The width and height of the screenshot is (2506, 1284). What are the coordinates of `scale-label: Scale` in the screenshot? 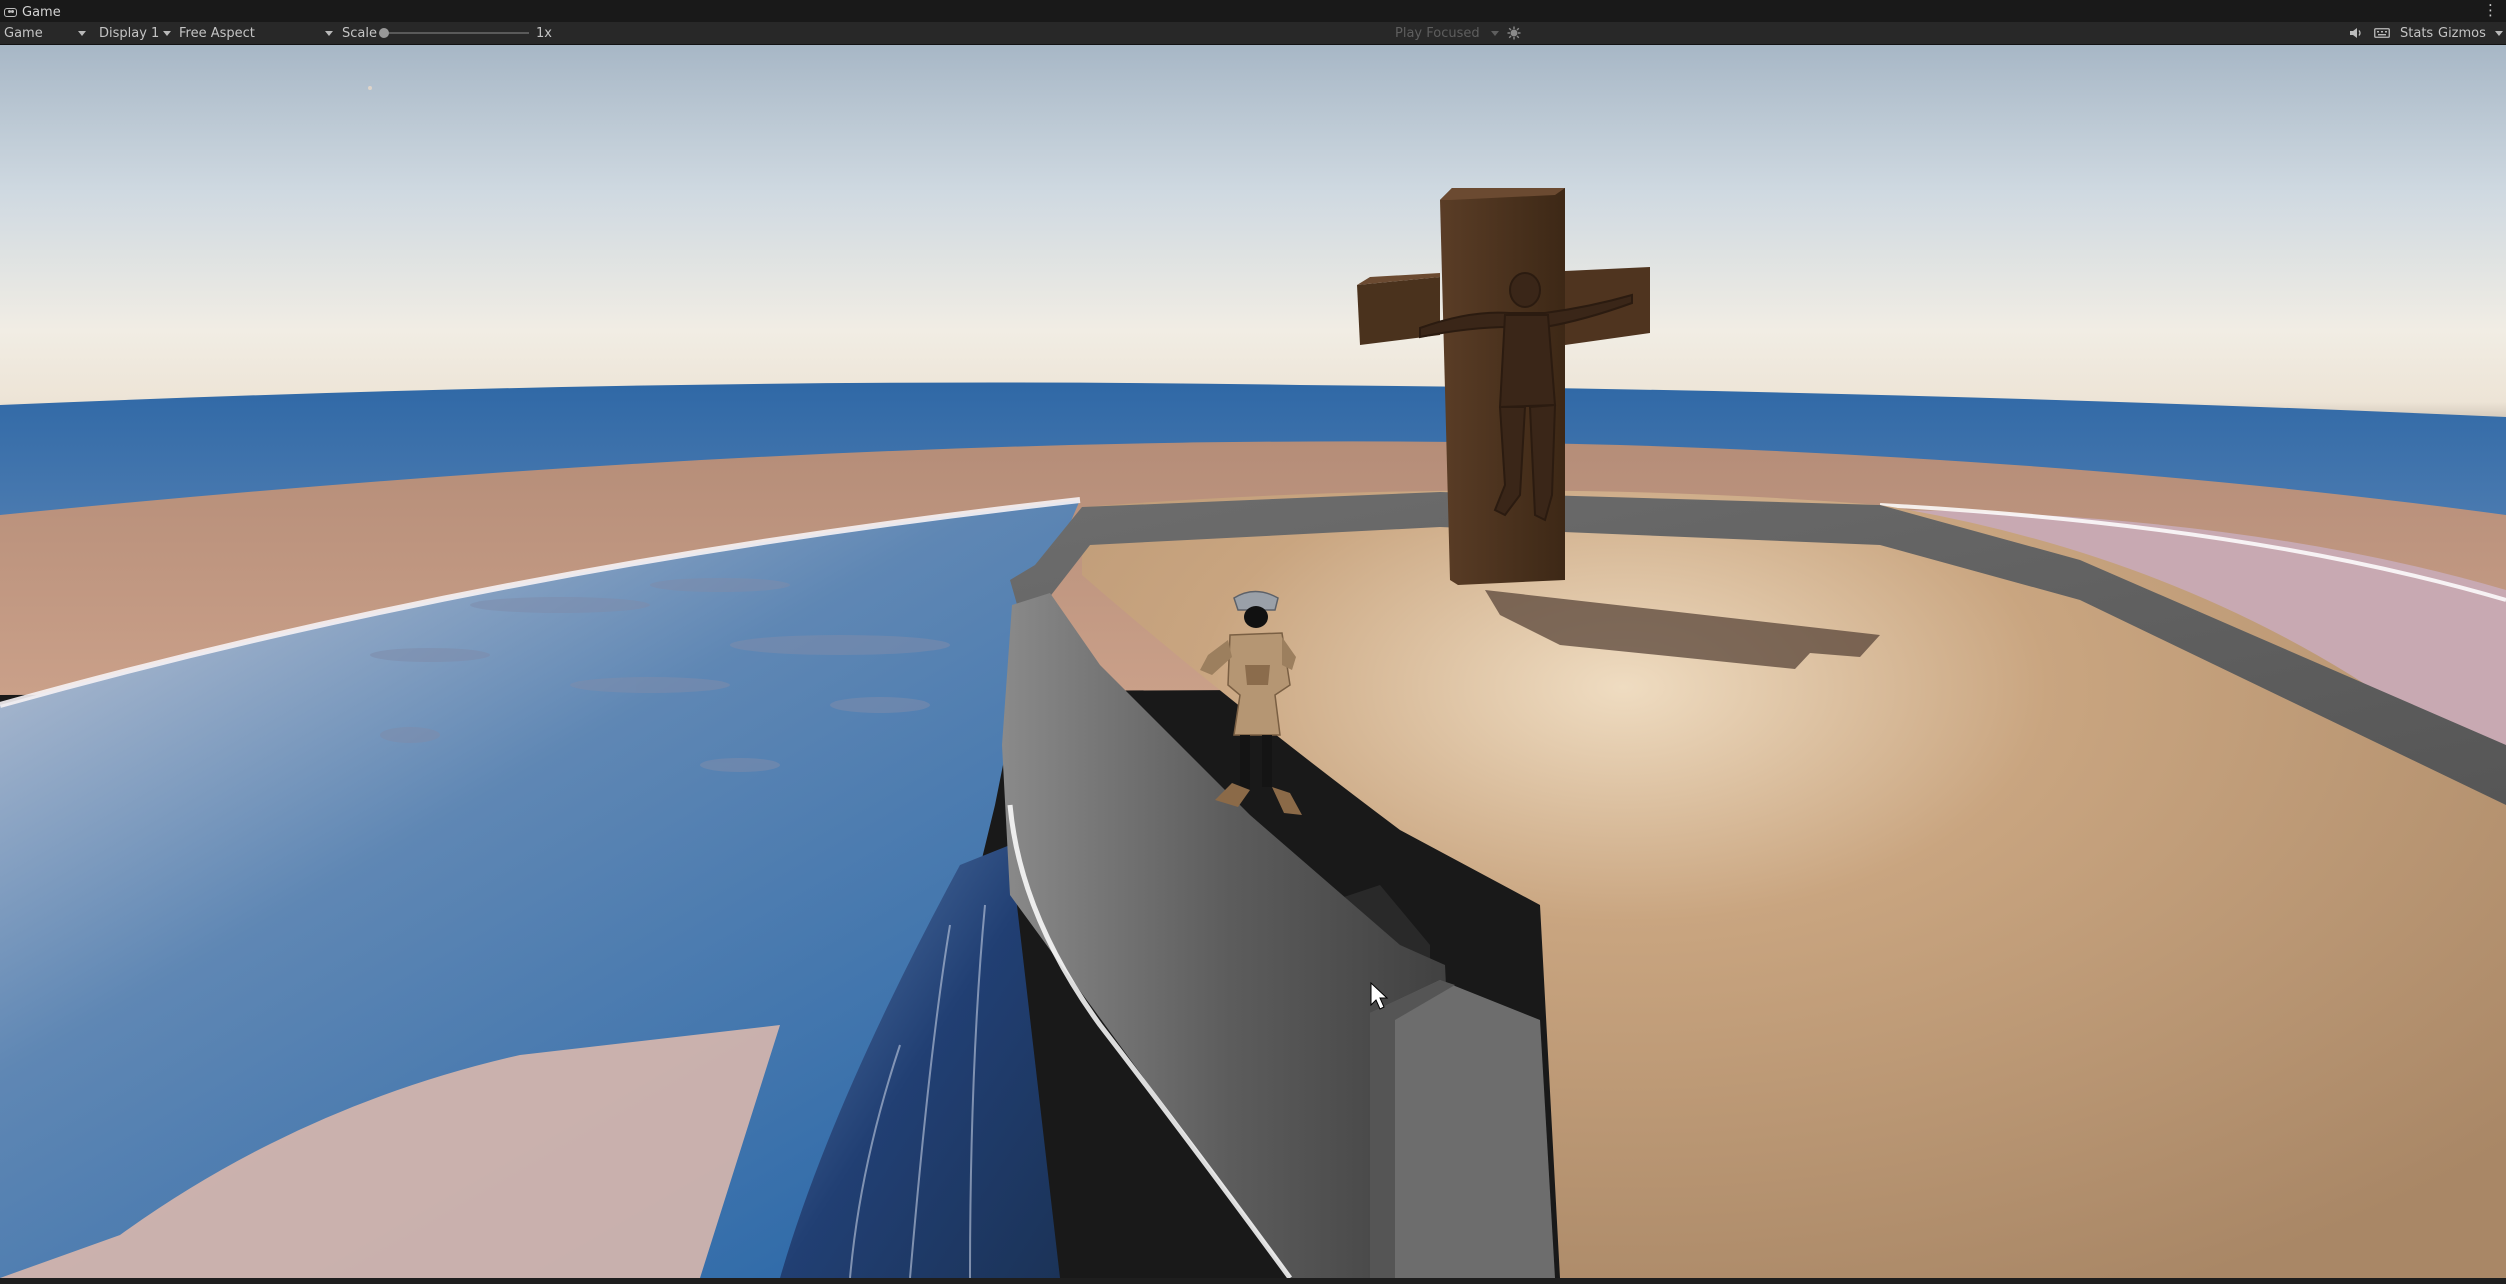 It's located at (359, 33).